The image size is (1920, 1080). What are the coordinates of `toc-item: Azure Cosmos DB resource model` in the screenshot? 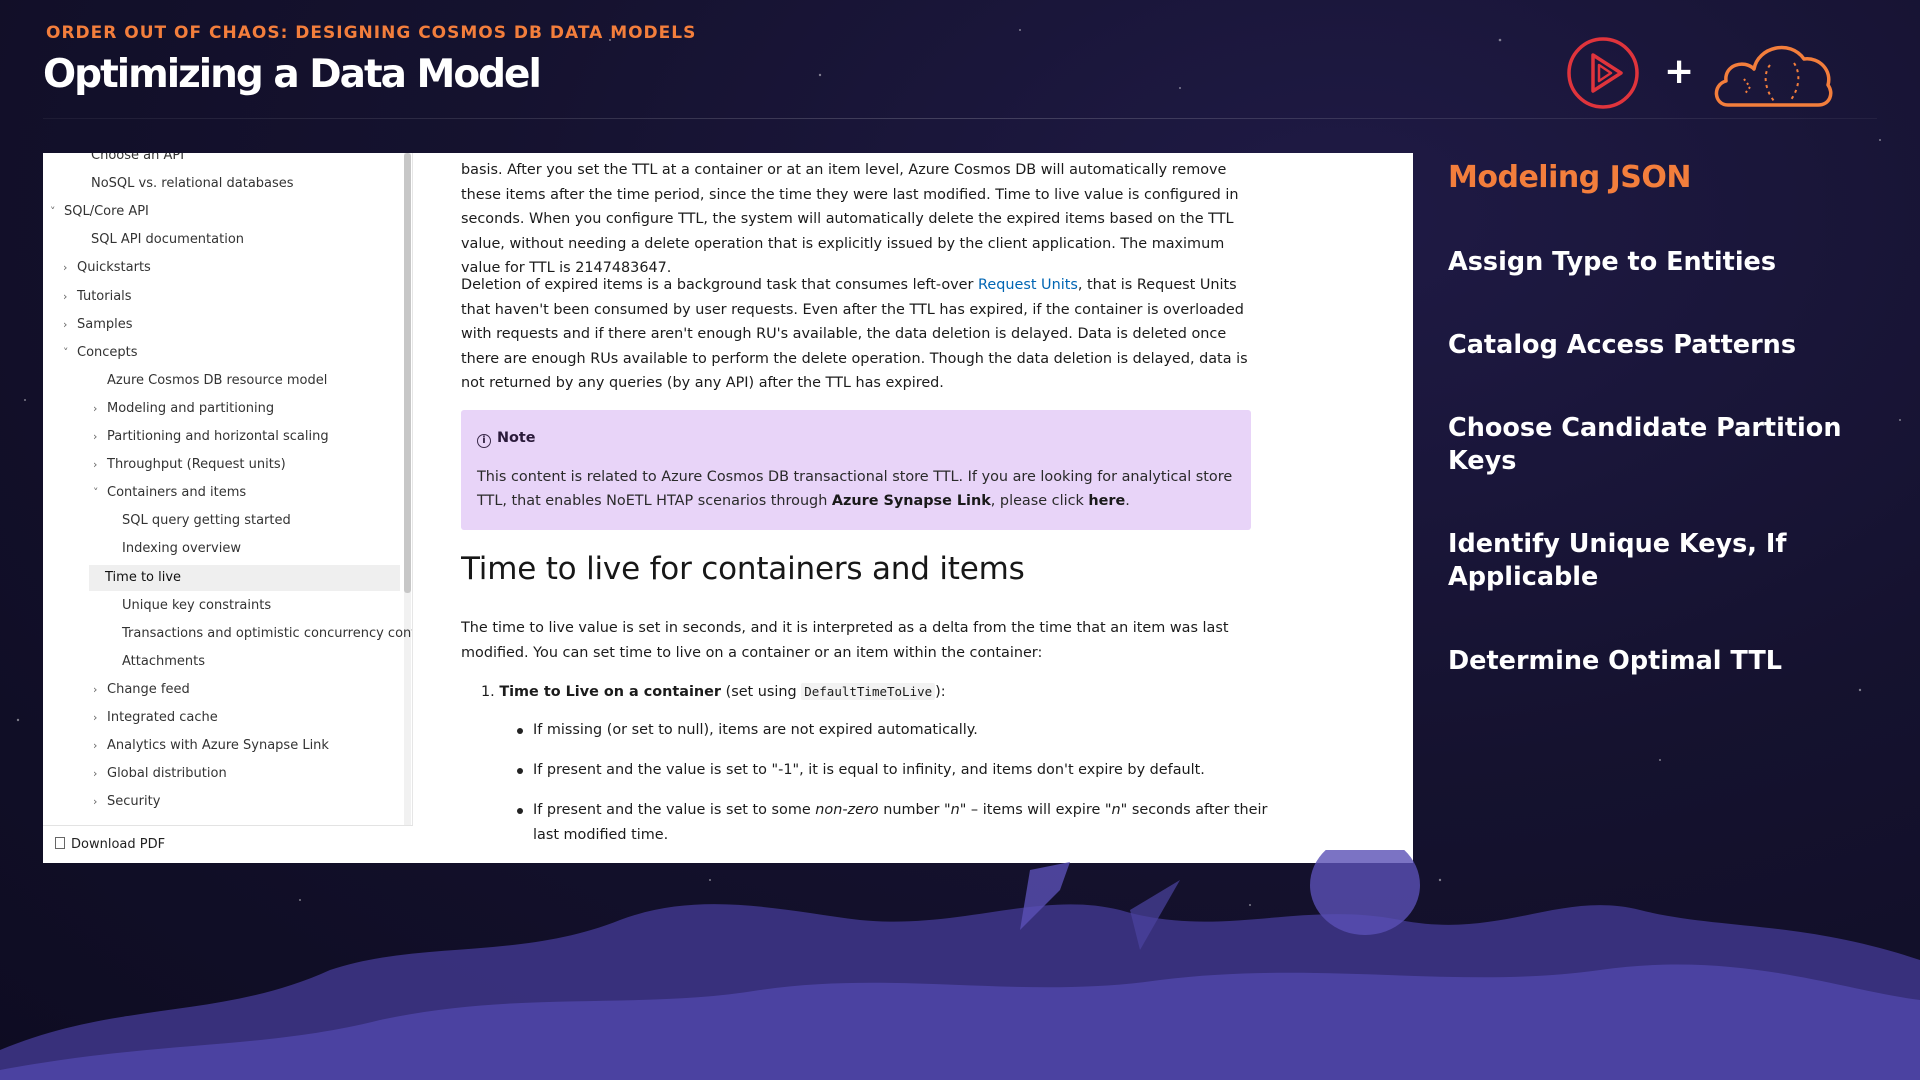 It's located at (217, 381).